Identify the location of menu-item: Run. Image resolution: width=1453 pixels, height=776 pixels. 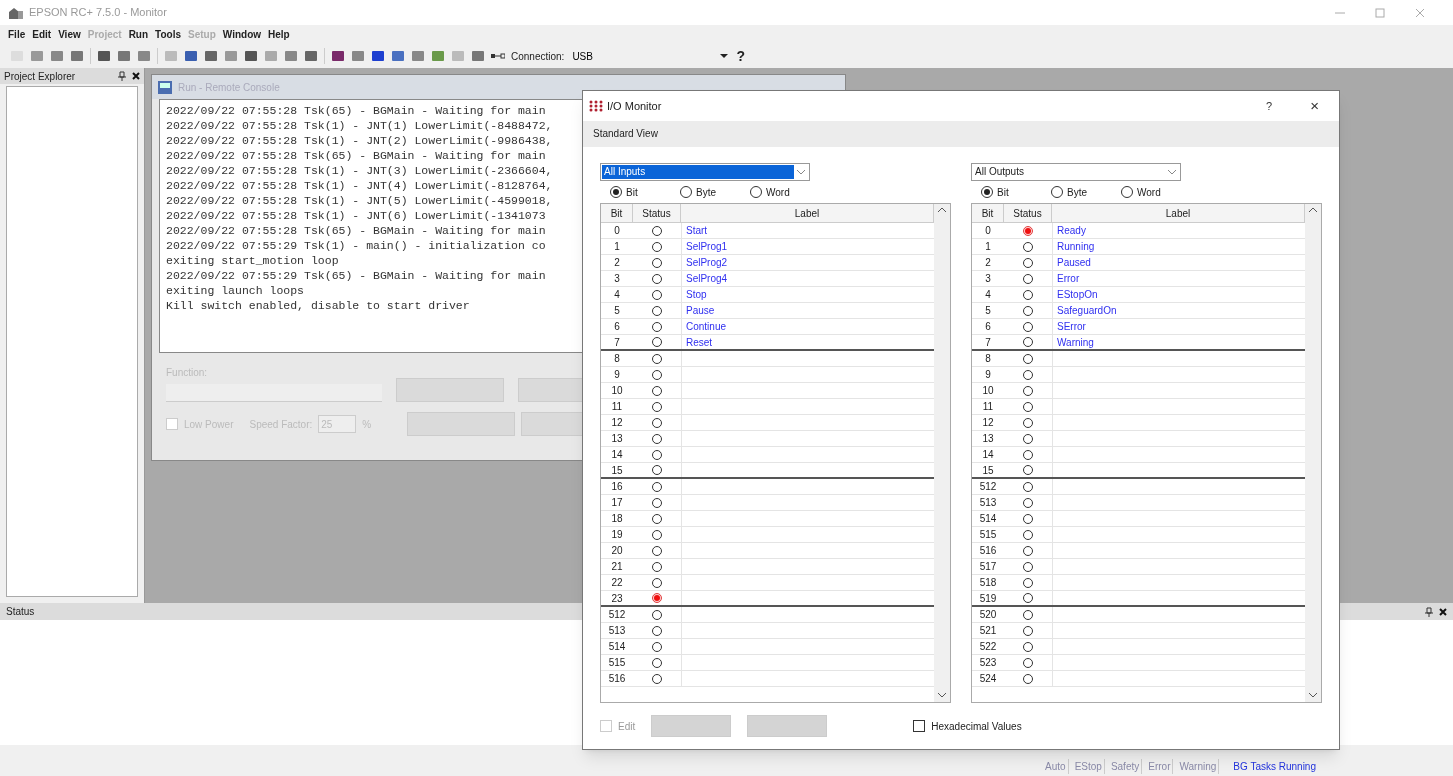
(138, 34).